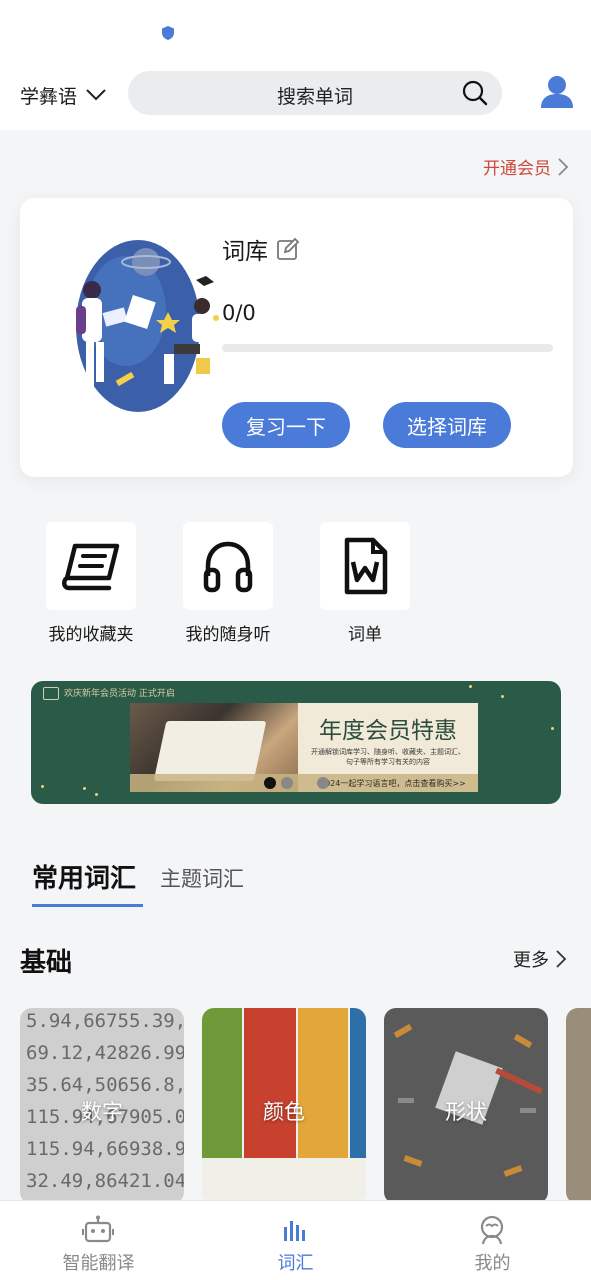 Image resolution: width=591 pixels, height=1280 pixels. Describe the element at coordinates (51, 693) in the screenshot. I see `book-outline-icon` at that location.